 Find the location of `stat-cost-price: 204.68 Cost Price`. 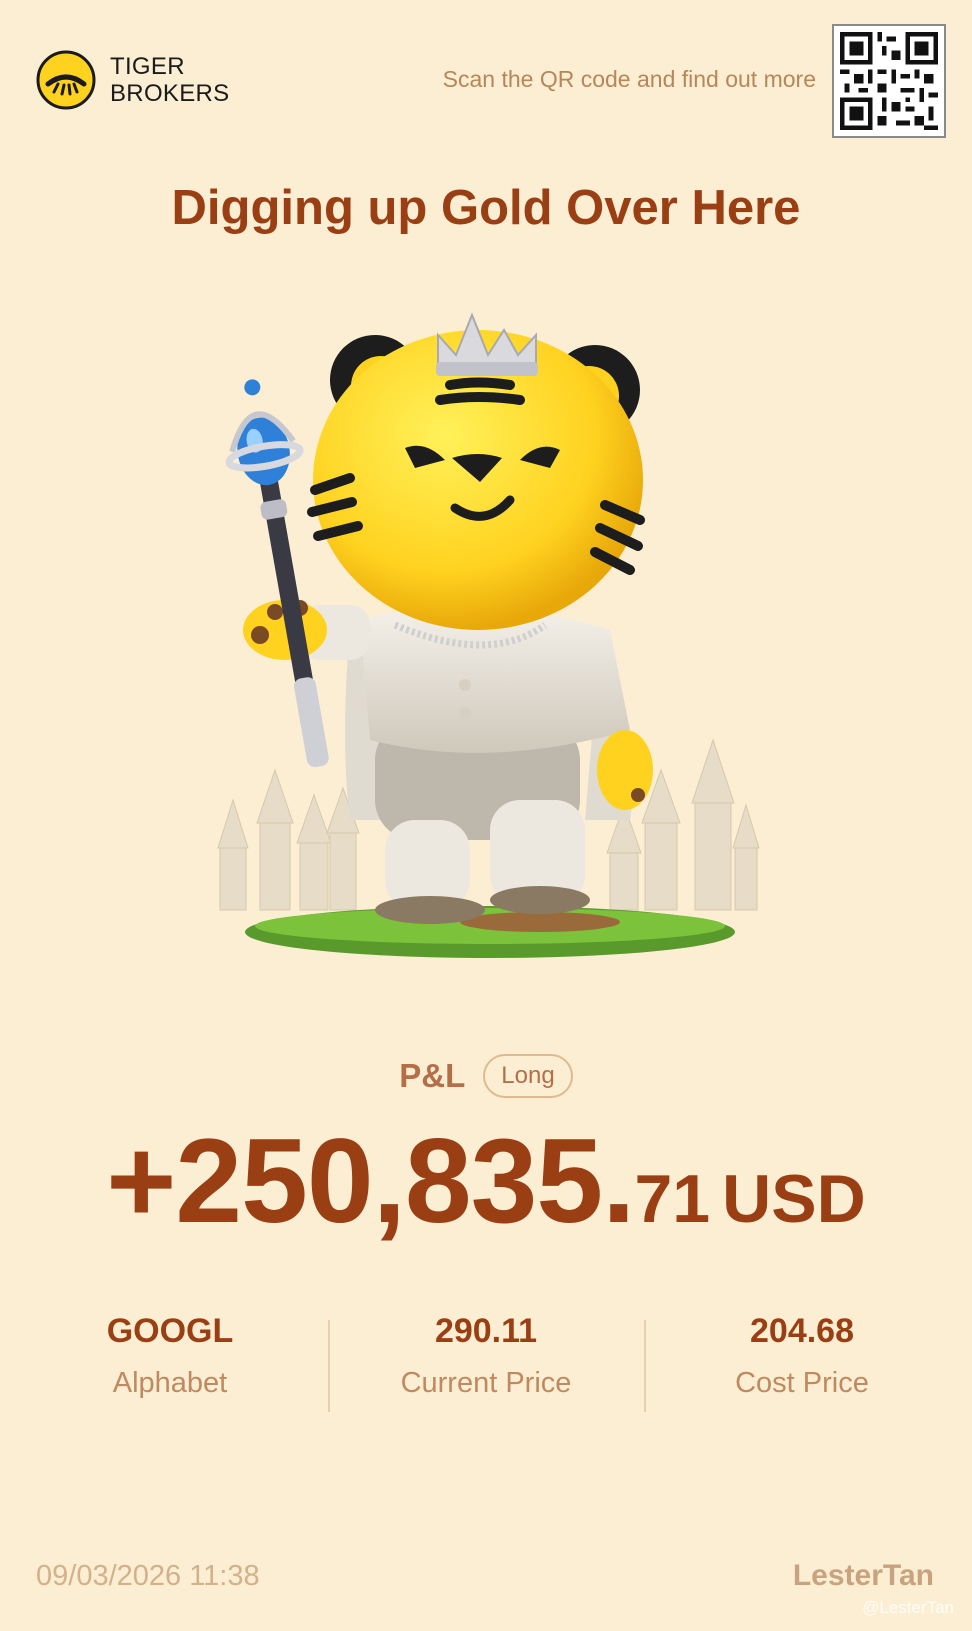

stat-cost-price: 204.68 Cost Price is located at coordinates (802, 1362).